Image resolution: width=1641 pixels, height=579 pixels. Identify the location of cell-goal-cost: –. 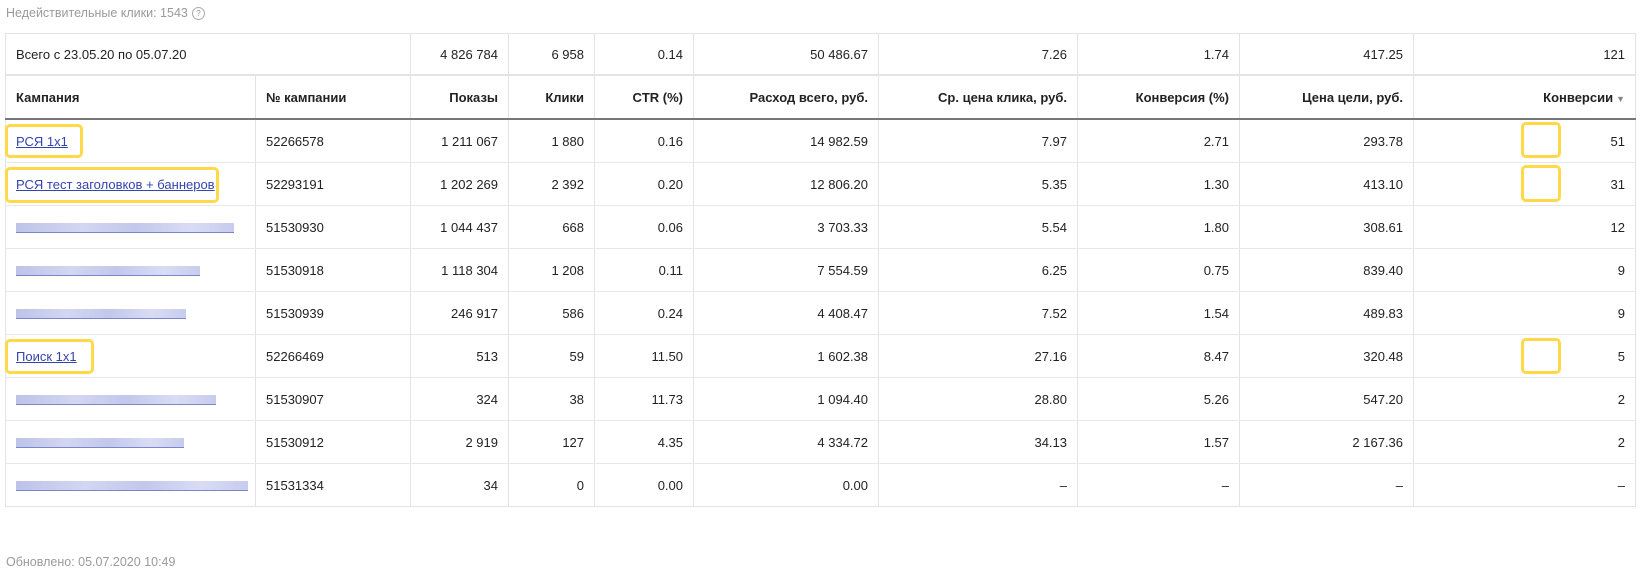
(1327, 485).